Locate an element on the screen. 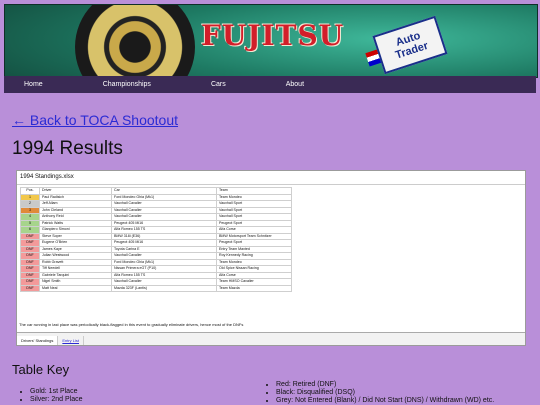 This screenshot has height=405, width=540. cell-pos: DNF is located at coordinates (30, 288).